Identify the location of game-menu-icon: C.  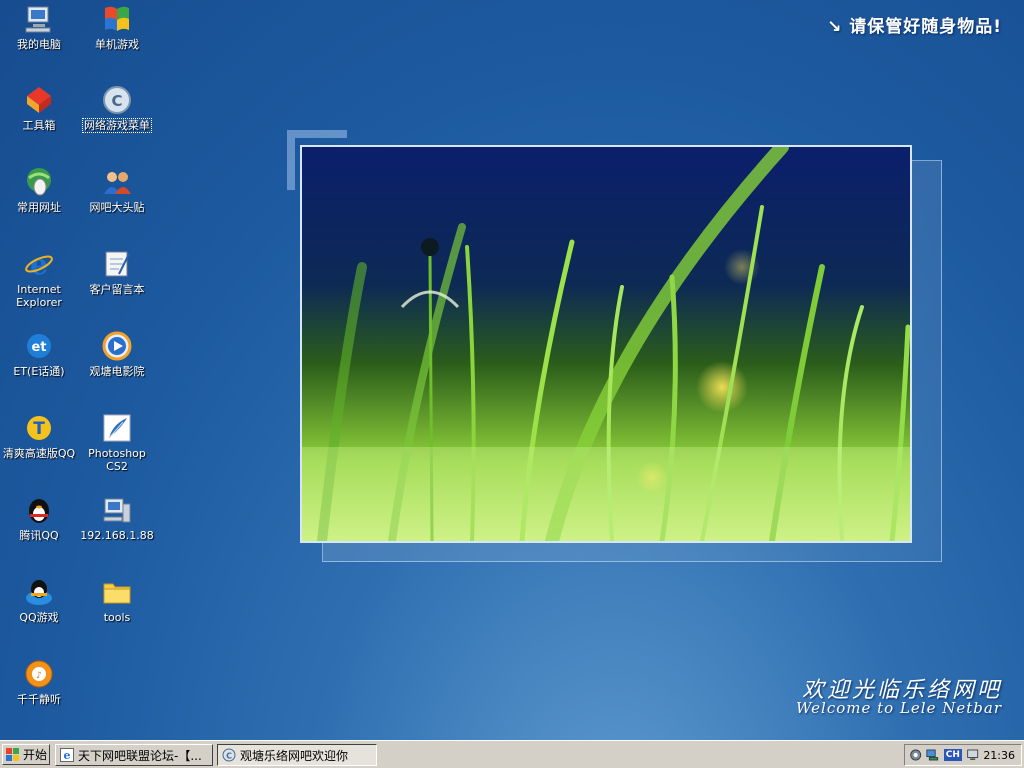
(117, 100).